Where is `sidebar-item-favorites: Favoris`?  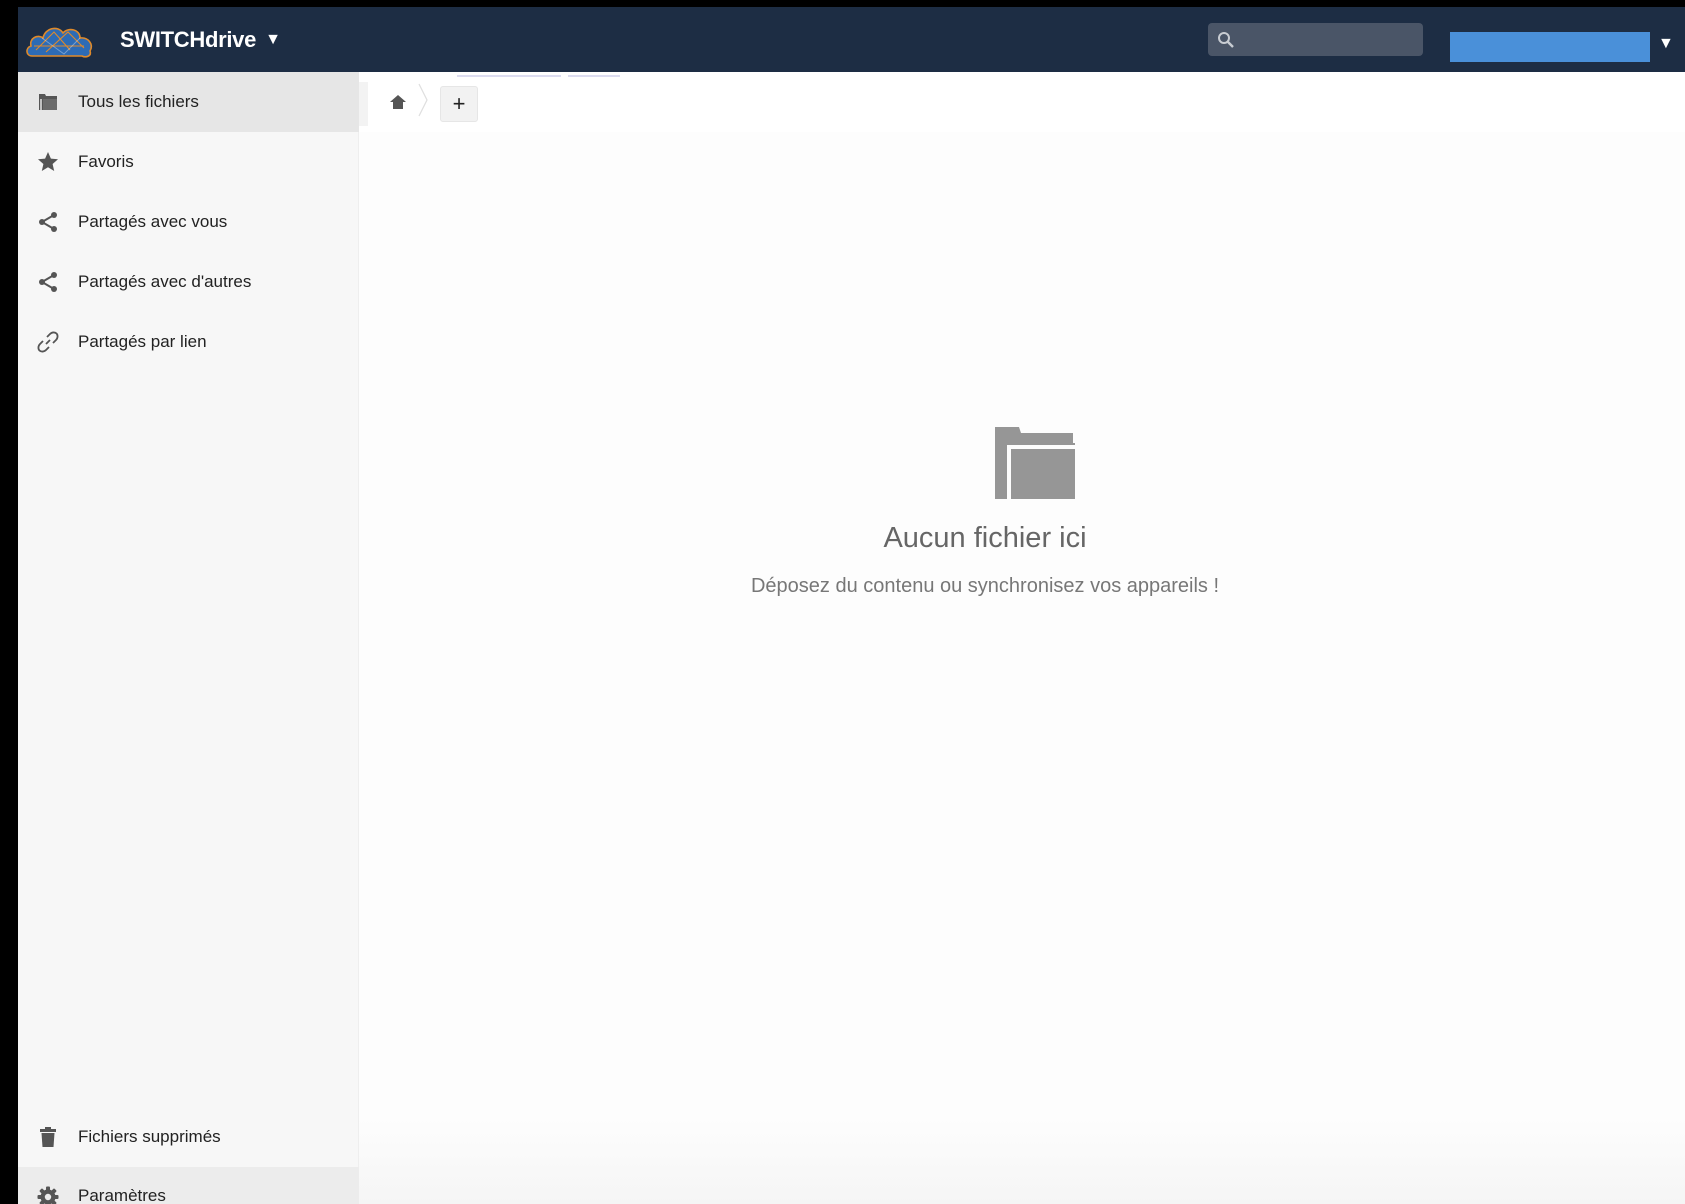 sidebar-item-favorites: Favoris is located at coordinates (188, 162).